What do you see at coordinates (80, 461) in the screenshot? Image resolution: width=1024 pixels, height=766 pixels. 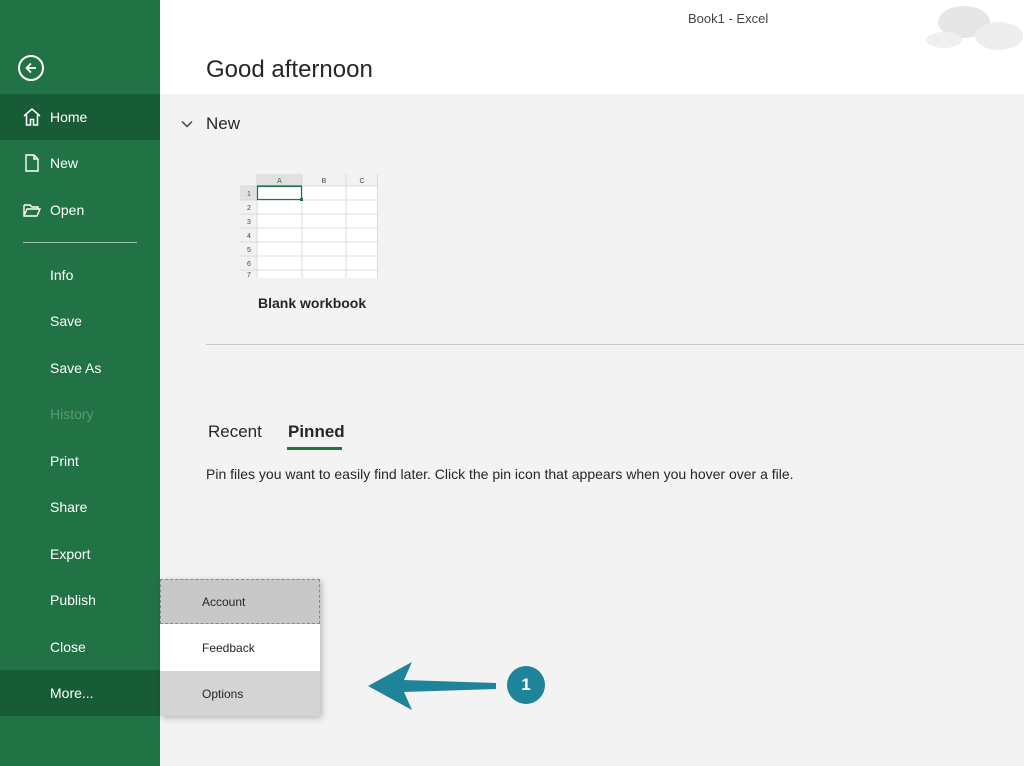 I see `sidebar-item-print: Print` at bounding box center [80, 461].